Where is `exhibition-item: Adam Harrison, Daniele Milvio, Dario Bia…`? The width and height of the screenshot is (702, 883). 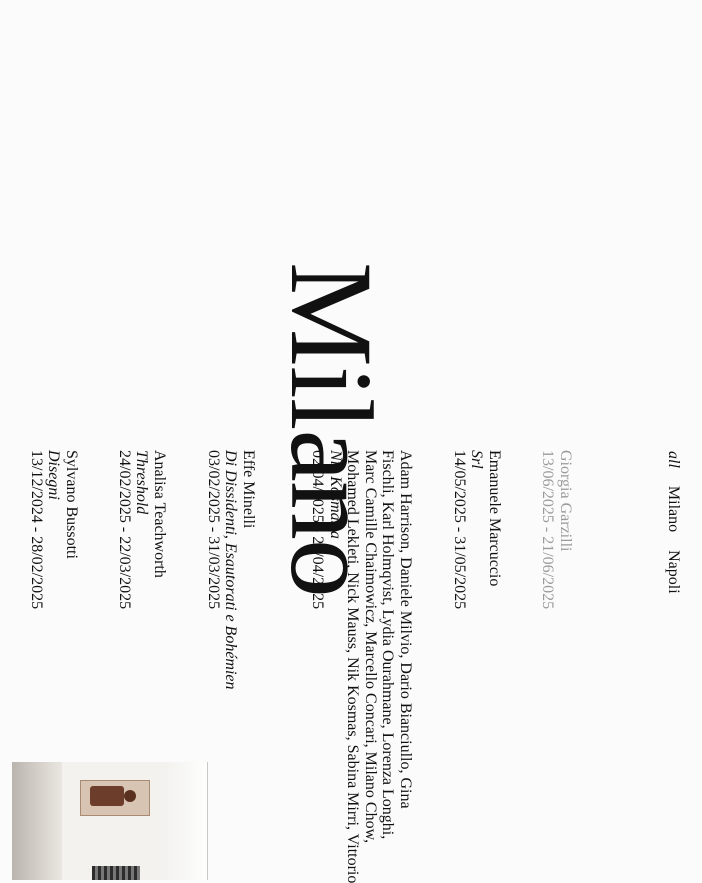
exhibition-item: Adam Harrison, Daniele Milvio, Dario Bia… is located at coordinates (362, 666).